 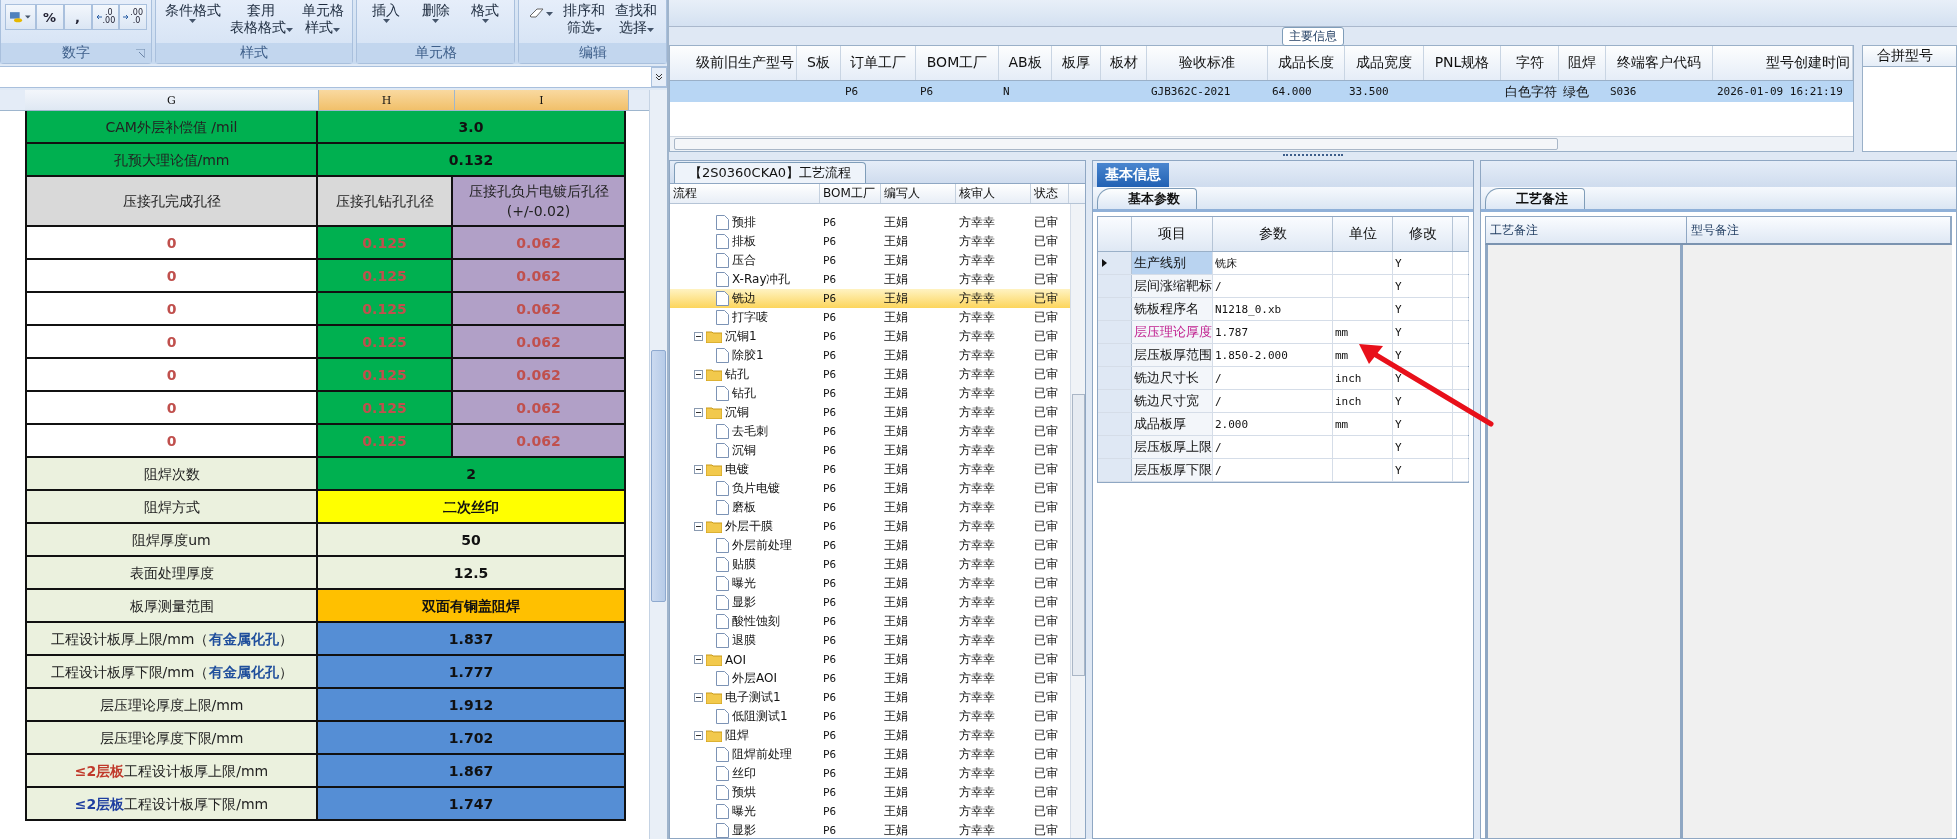 I want to click on increase-decimal-button: .0 .00, so click(x=105, y=17).